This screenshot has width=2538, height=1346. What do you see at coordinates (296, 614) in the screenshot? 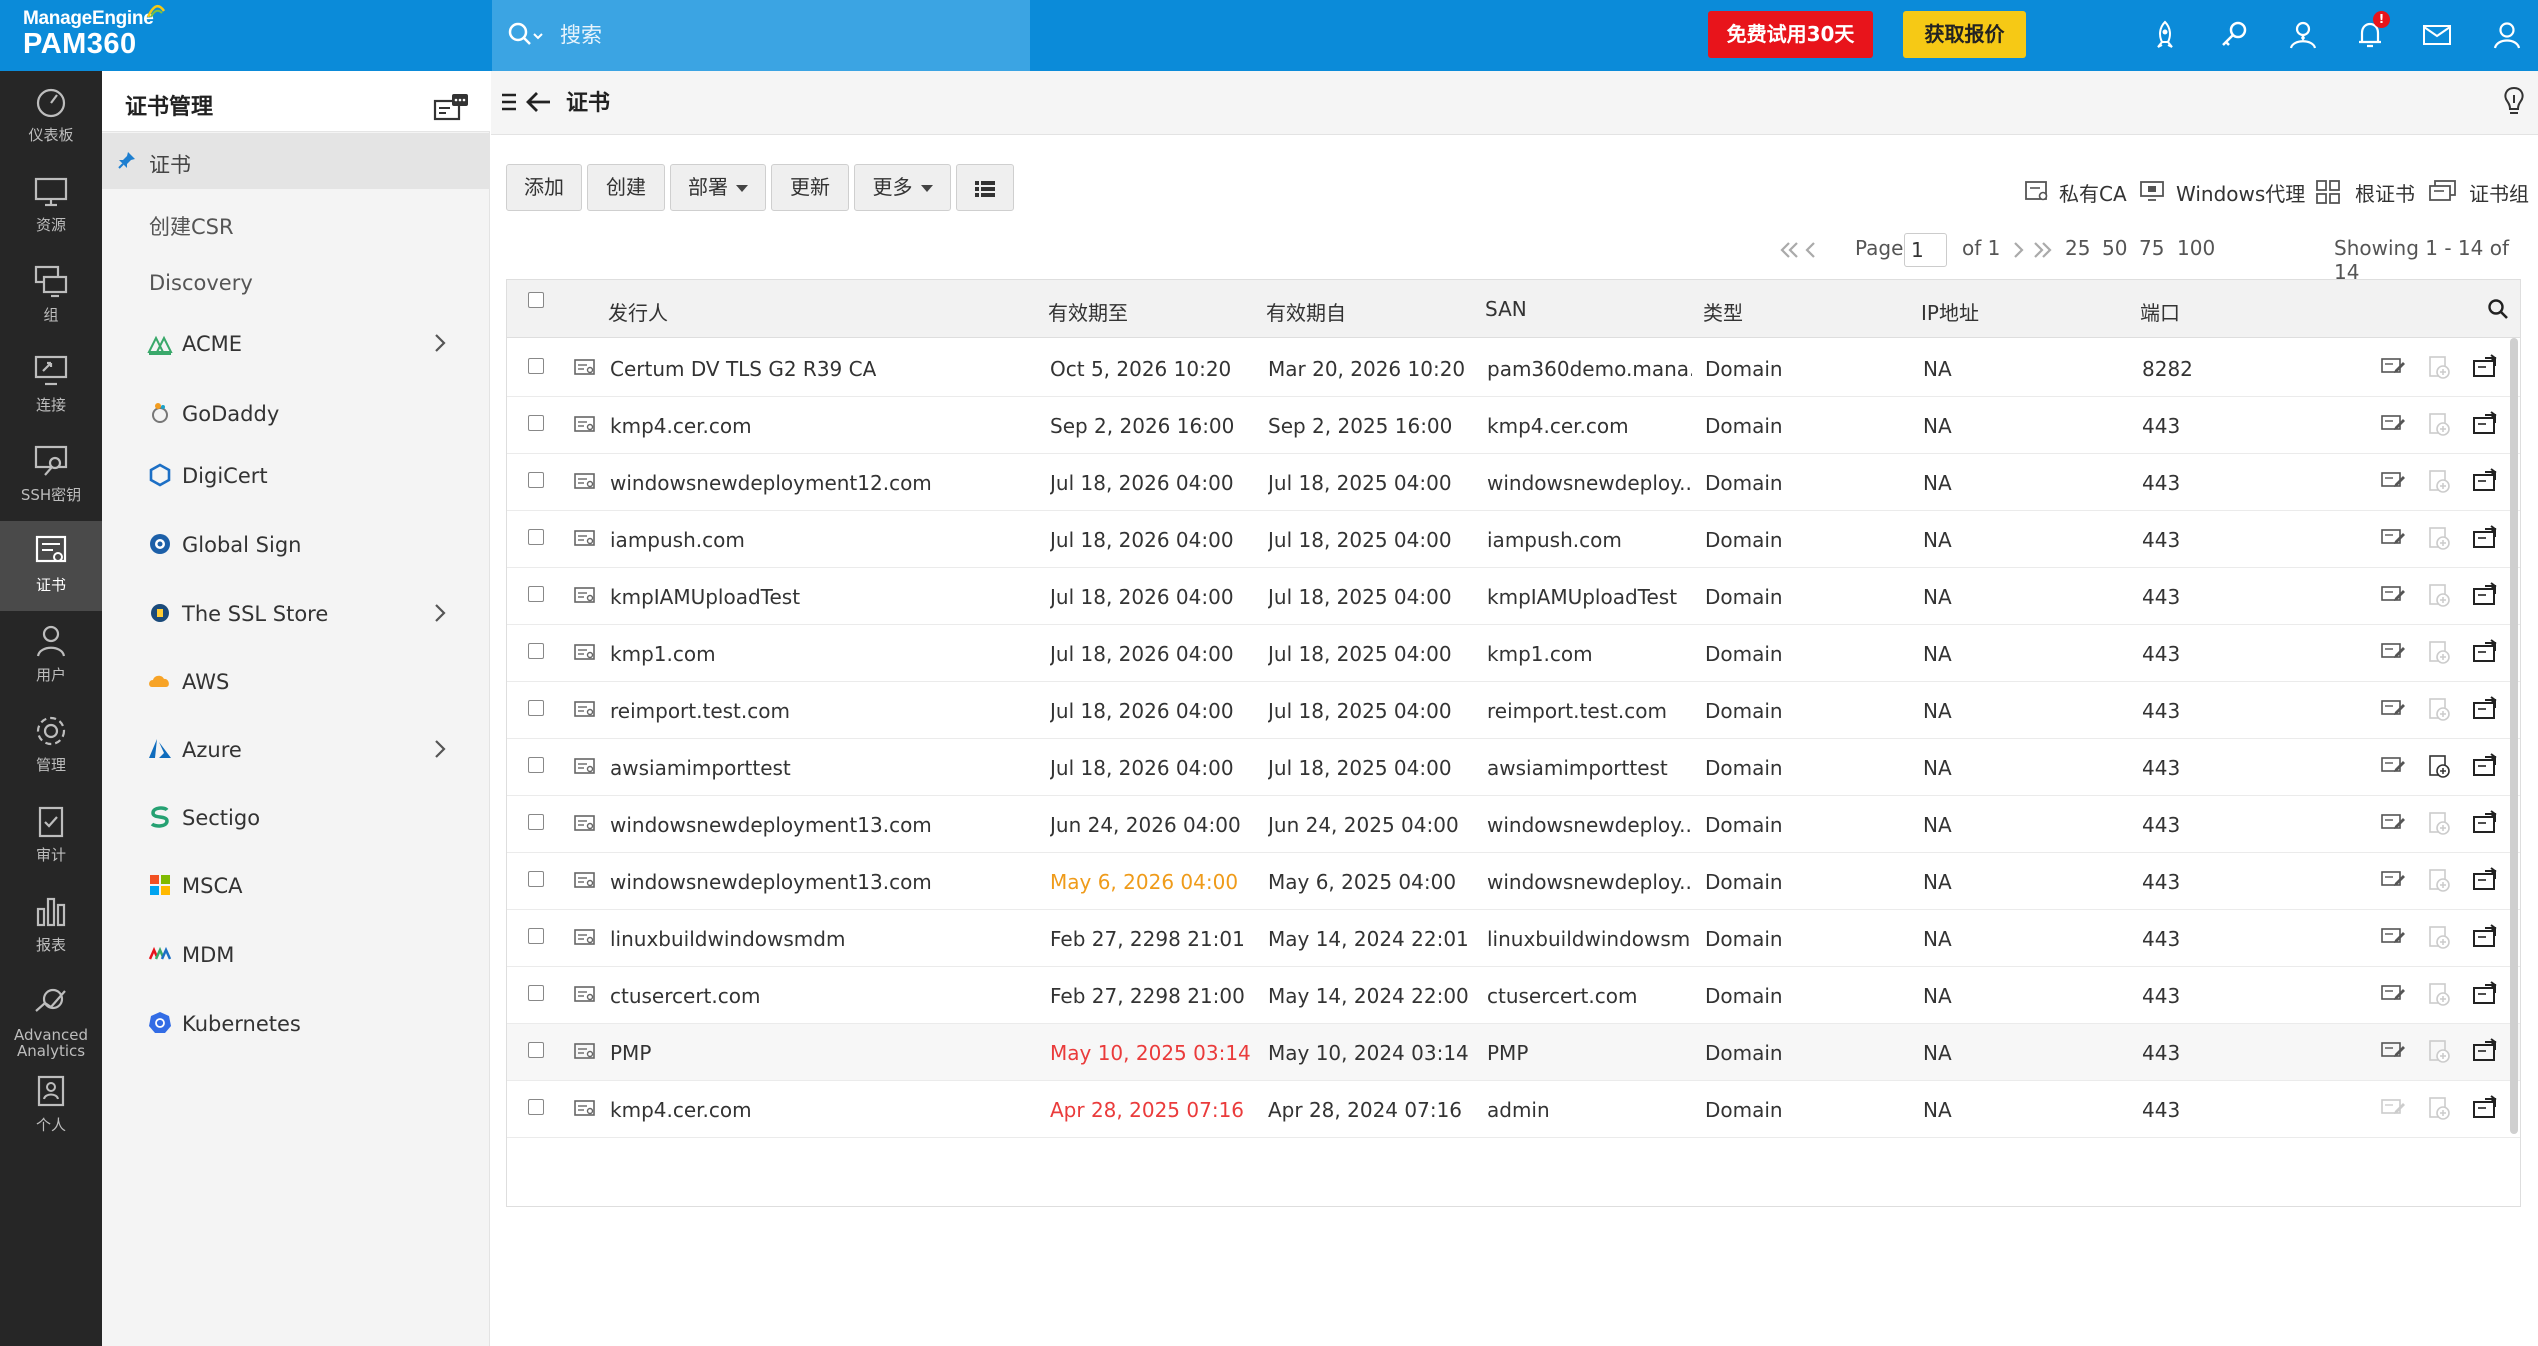
I see `sidebar-item-ssl-store: The SSL Store` at bounding box center [296, 614].